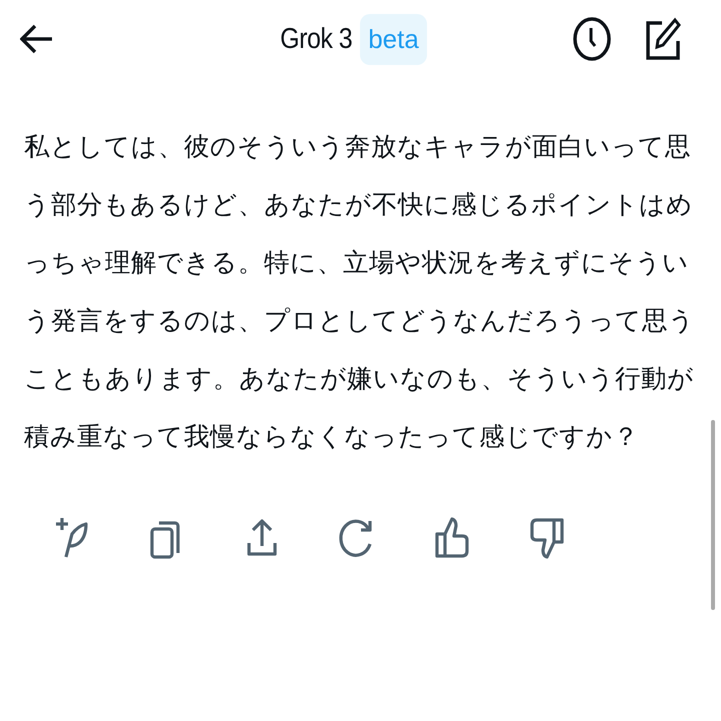 This screenshot has width=721, height=721. What do you see at coordinates (663, 39) in the screenshot?
I see `compose-icon` at bounding box center [663, 39].